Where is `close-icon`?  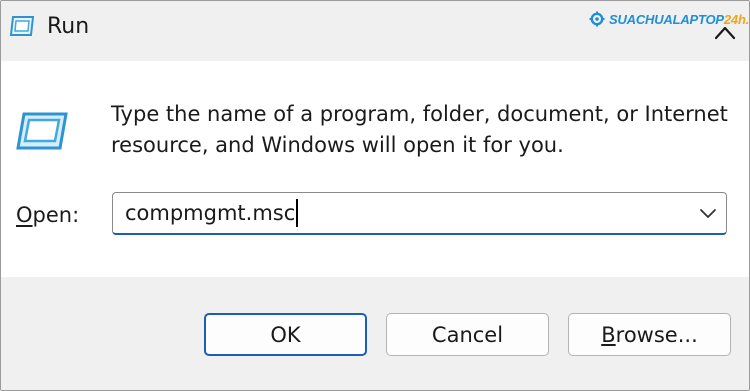
close-icon is located at coordinates (725, 33).